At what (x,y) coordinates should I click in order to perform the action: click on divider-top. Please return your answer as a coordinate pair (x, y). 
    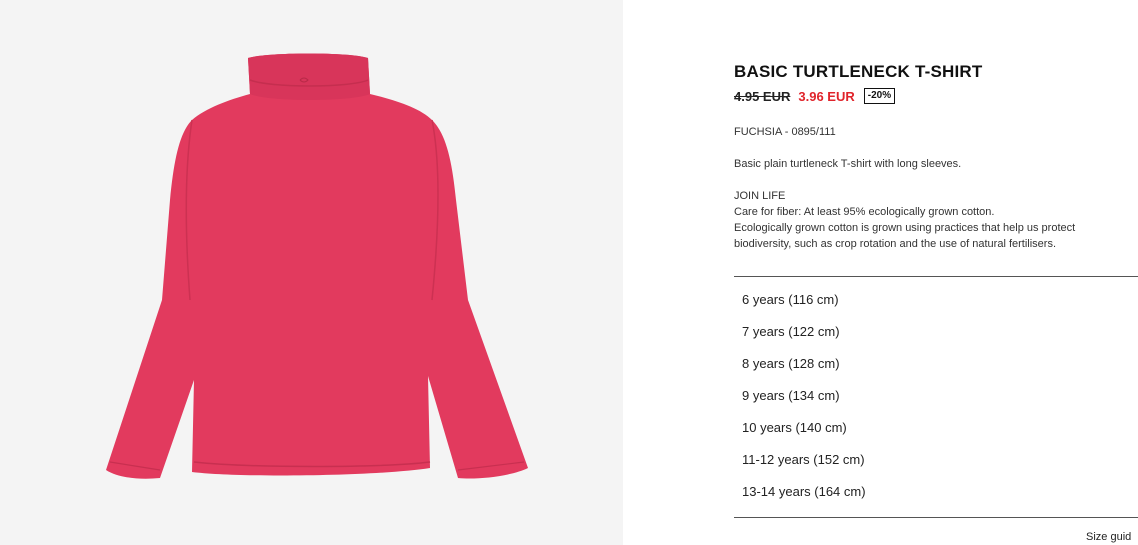
    Looking at the image, I should click on (936, 276).